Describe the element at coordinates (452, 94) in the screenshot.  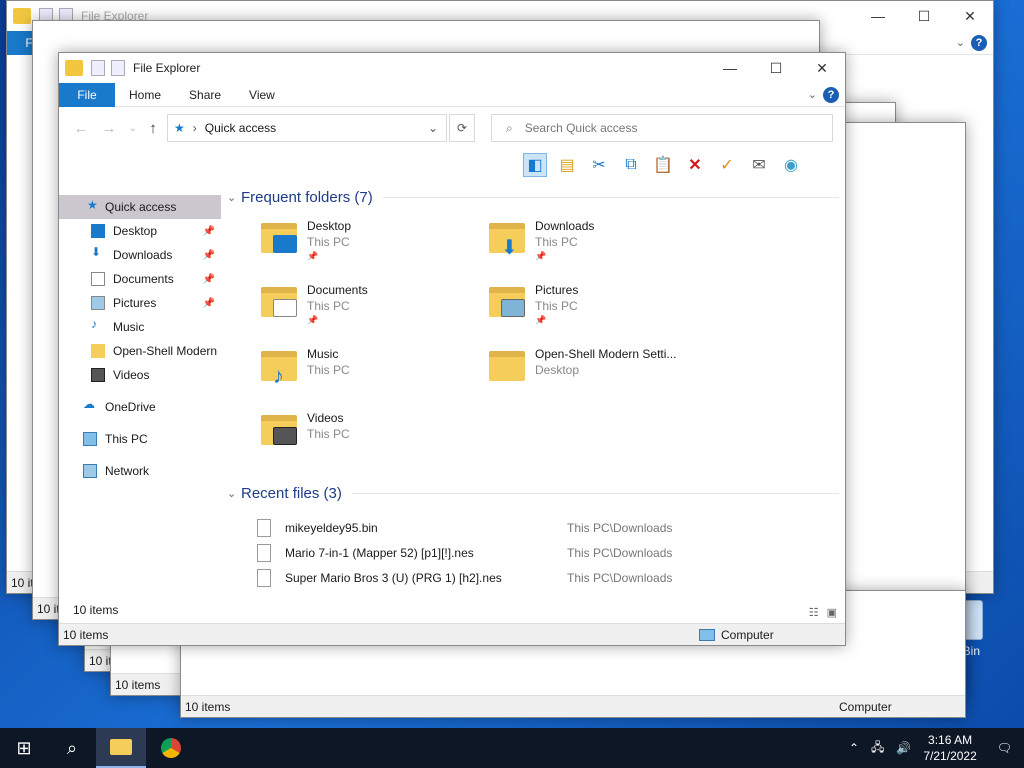
I see `ribbon-tabs: File Home Share View ⌄ ?` at that location.